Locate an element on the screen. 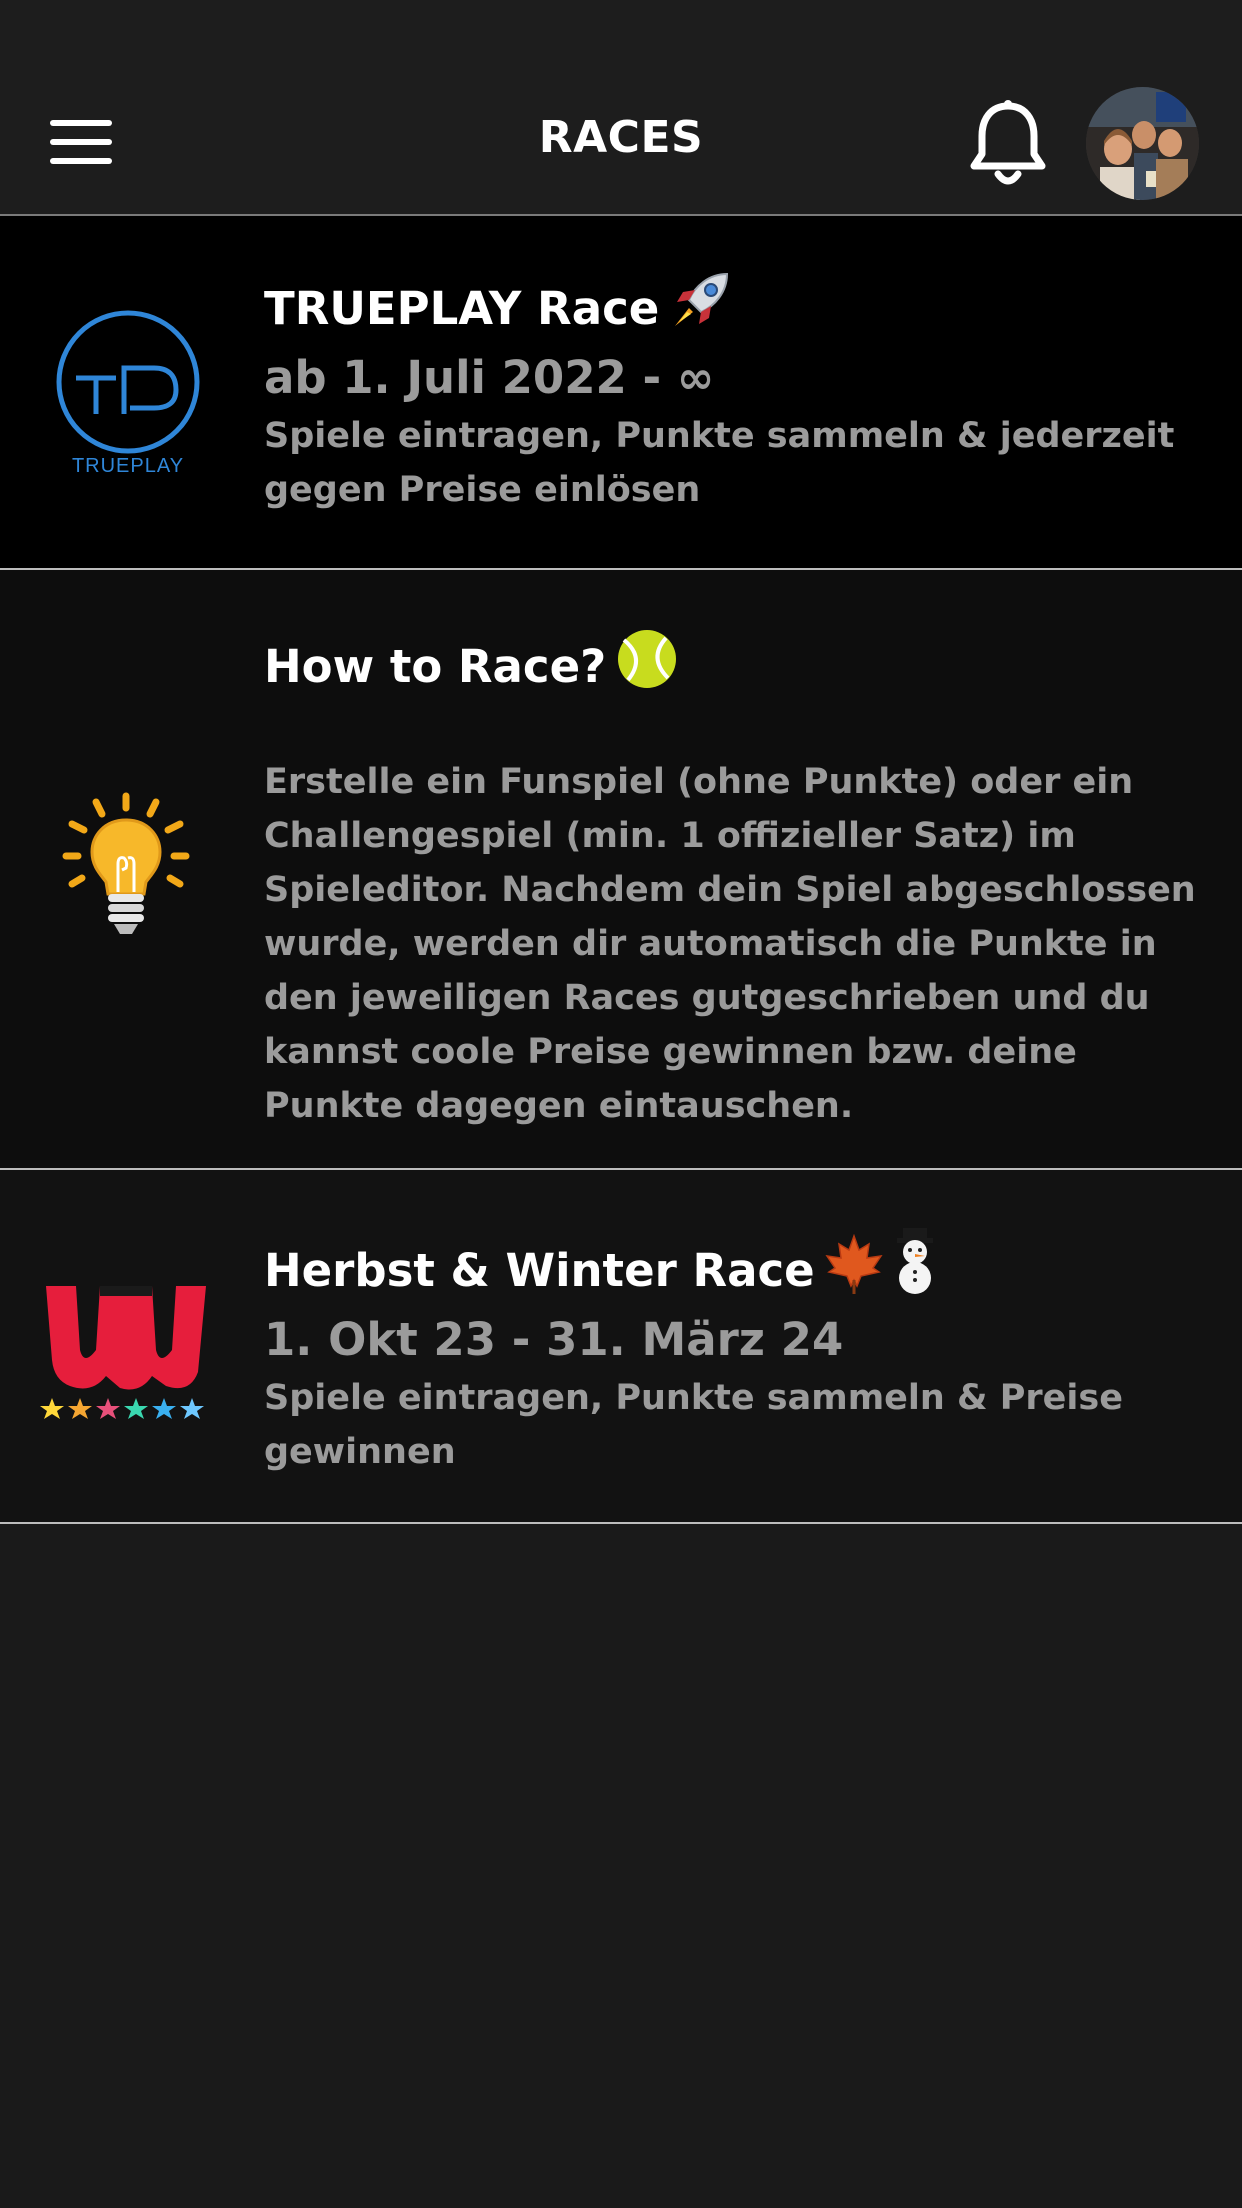 Image resolution: width=1242 pixels, height=2208 pixels. maple-leaf-icon is located at coordinates (854, 1271).